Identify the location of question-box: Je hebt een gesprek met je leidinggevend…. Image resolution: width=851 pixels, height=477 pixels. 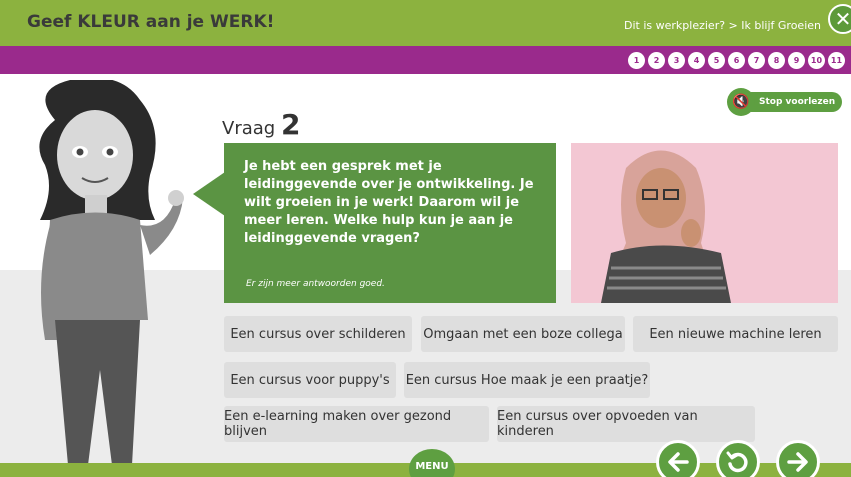
(390, 223).